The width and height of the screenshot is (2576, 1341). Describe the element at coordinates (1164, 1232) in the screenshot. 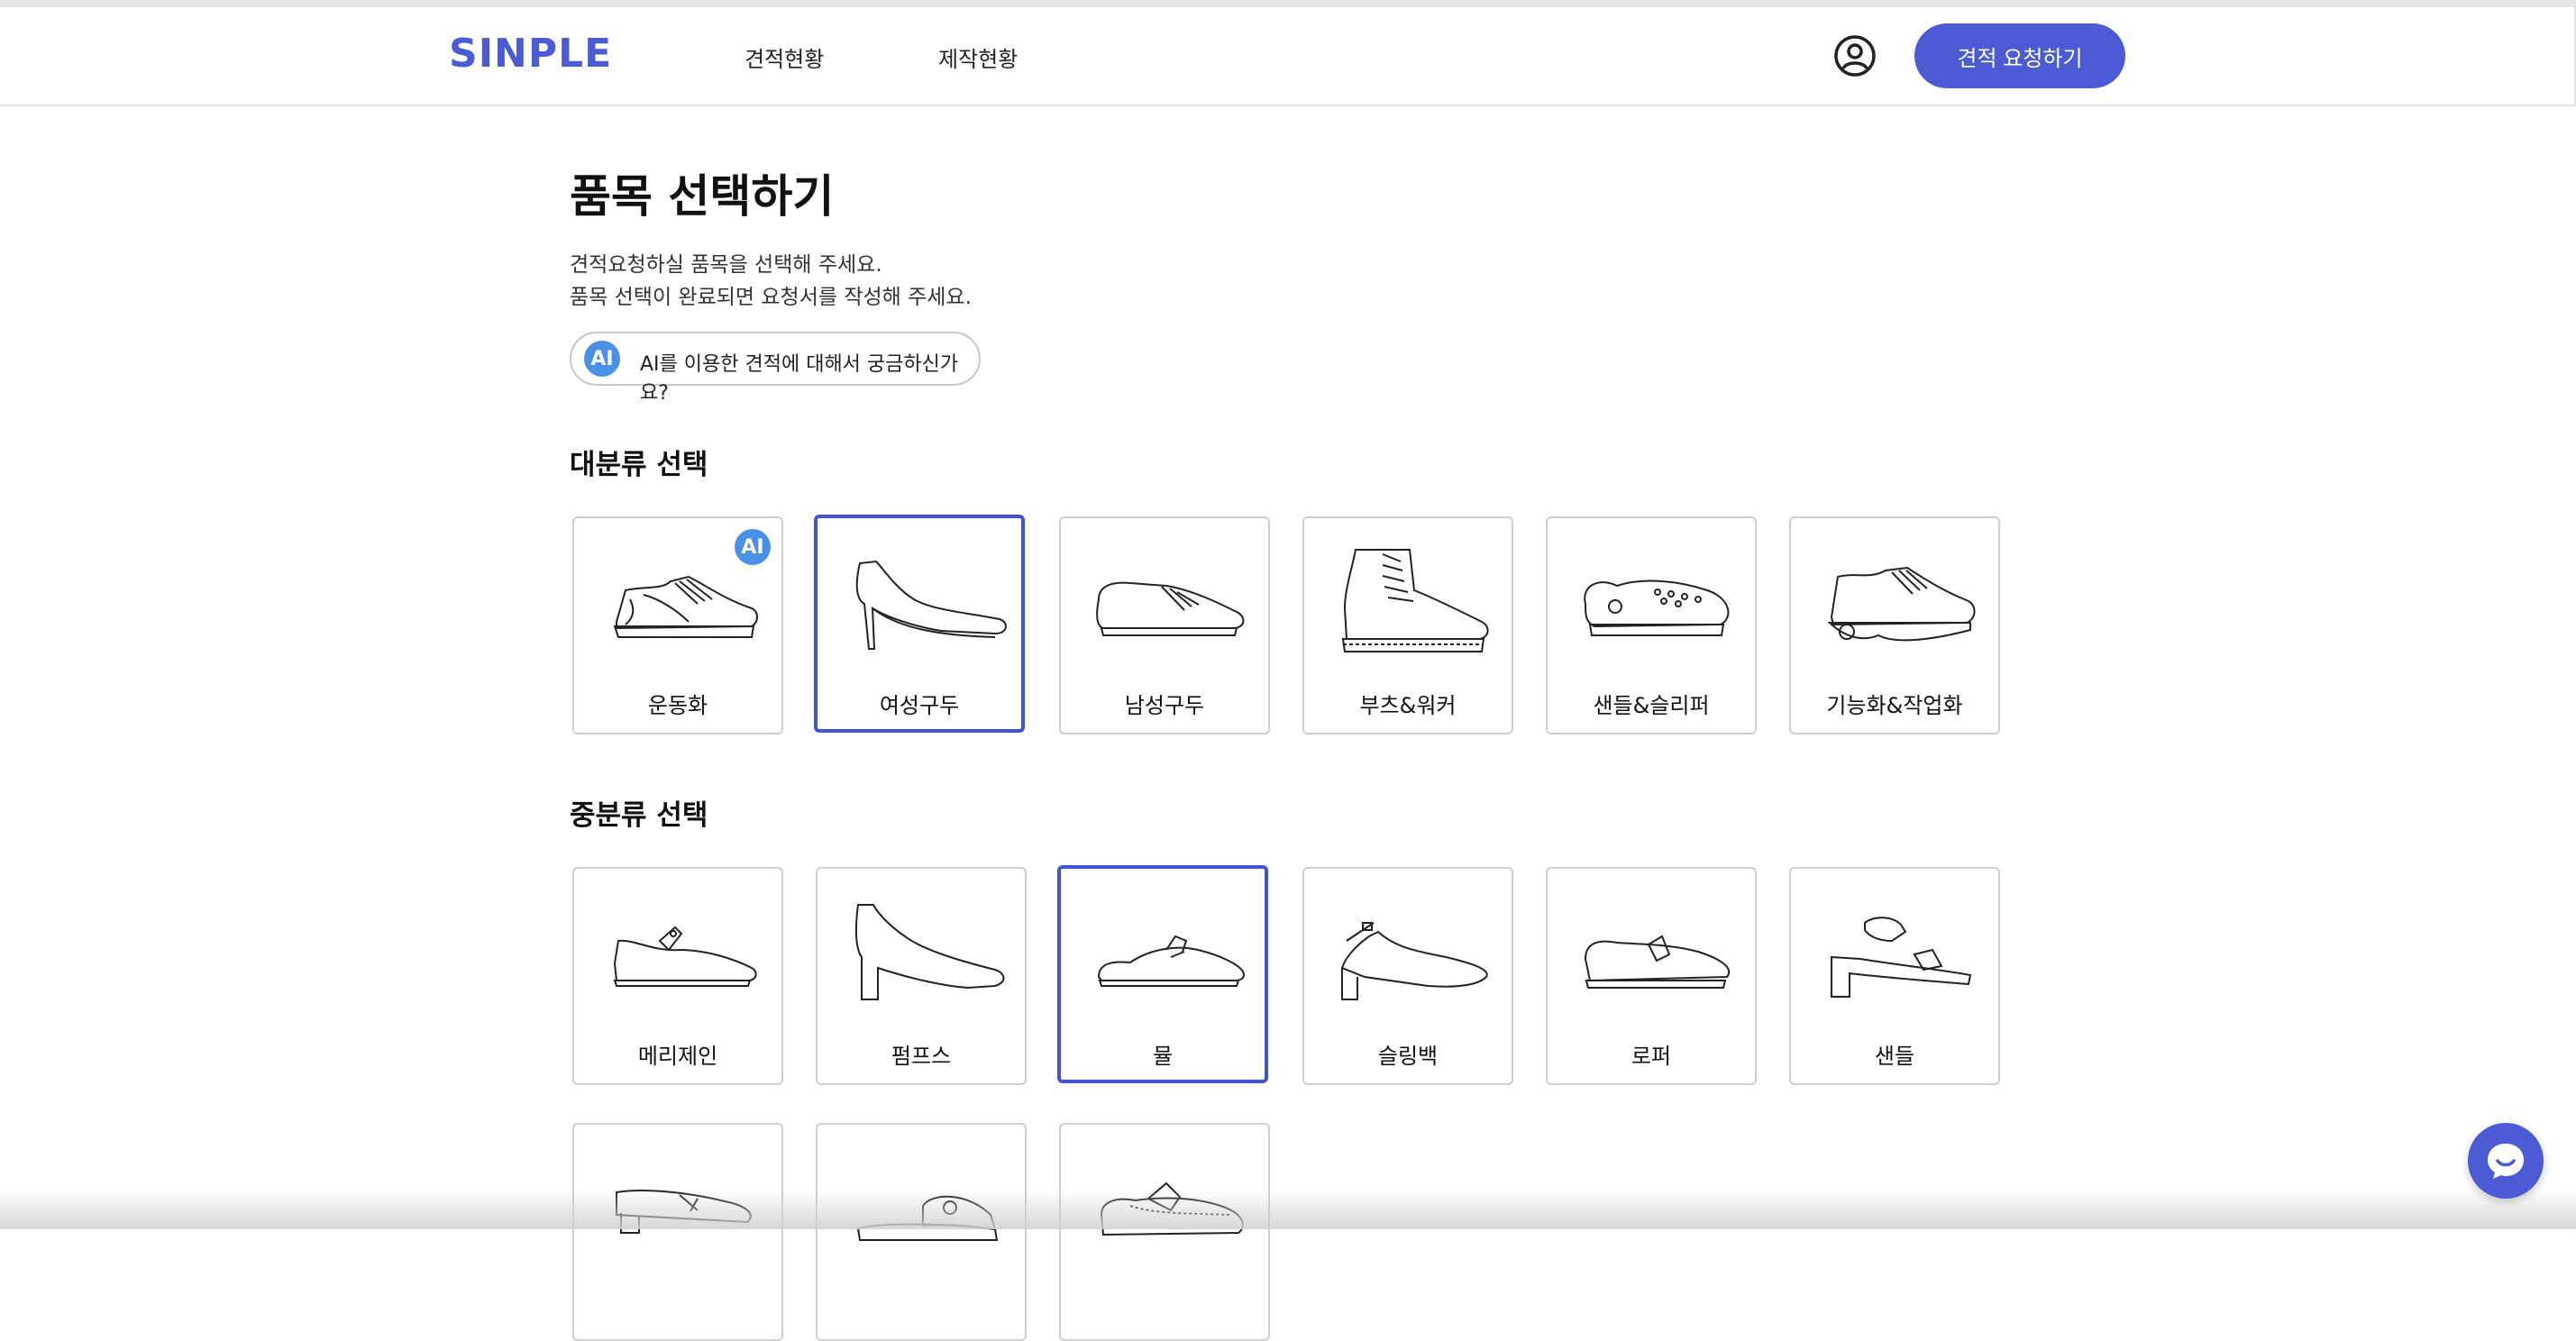

I see `subcategory-card-moccasin` at that location.